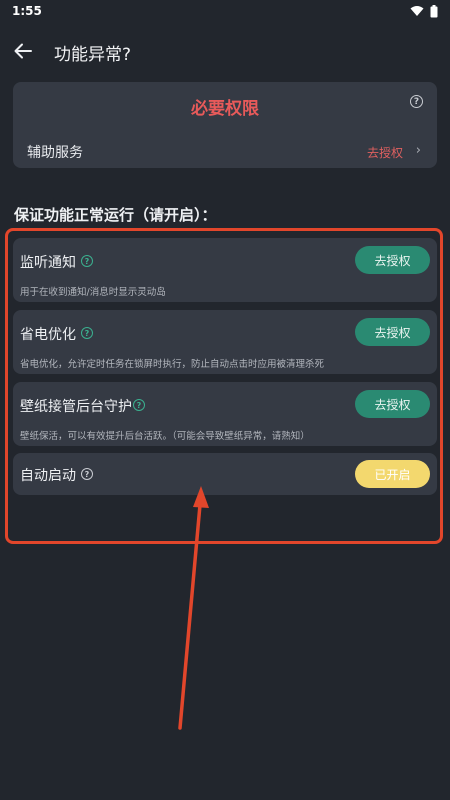 The image size is (450, 800). Describe the element at coordinates (417, 11) in the screenshot. I see `wifi-icon` at that location.